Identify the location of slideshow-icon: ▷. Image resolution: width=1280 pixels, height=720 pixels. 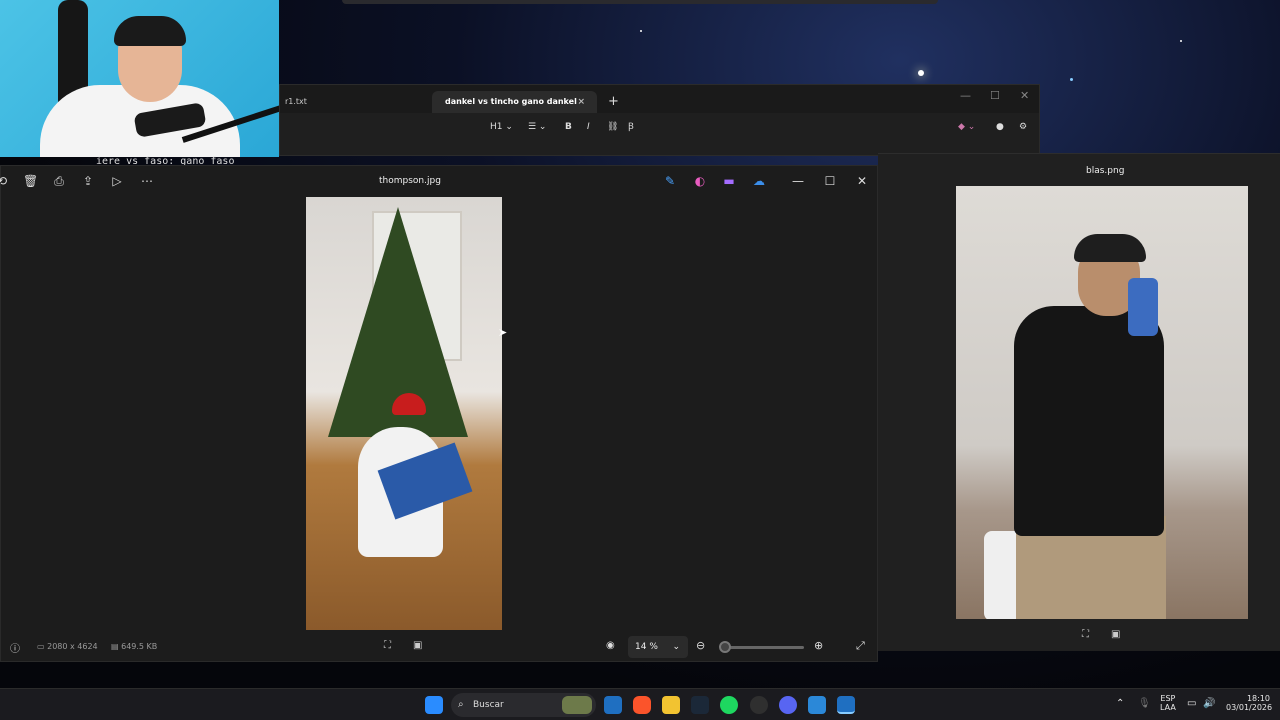
(117, 181).